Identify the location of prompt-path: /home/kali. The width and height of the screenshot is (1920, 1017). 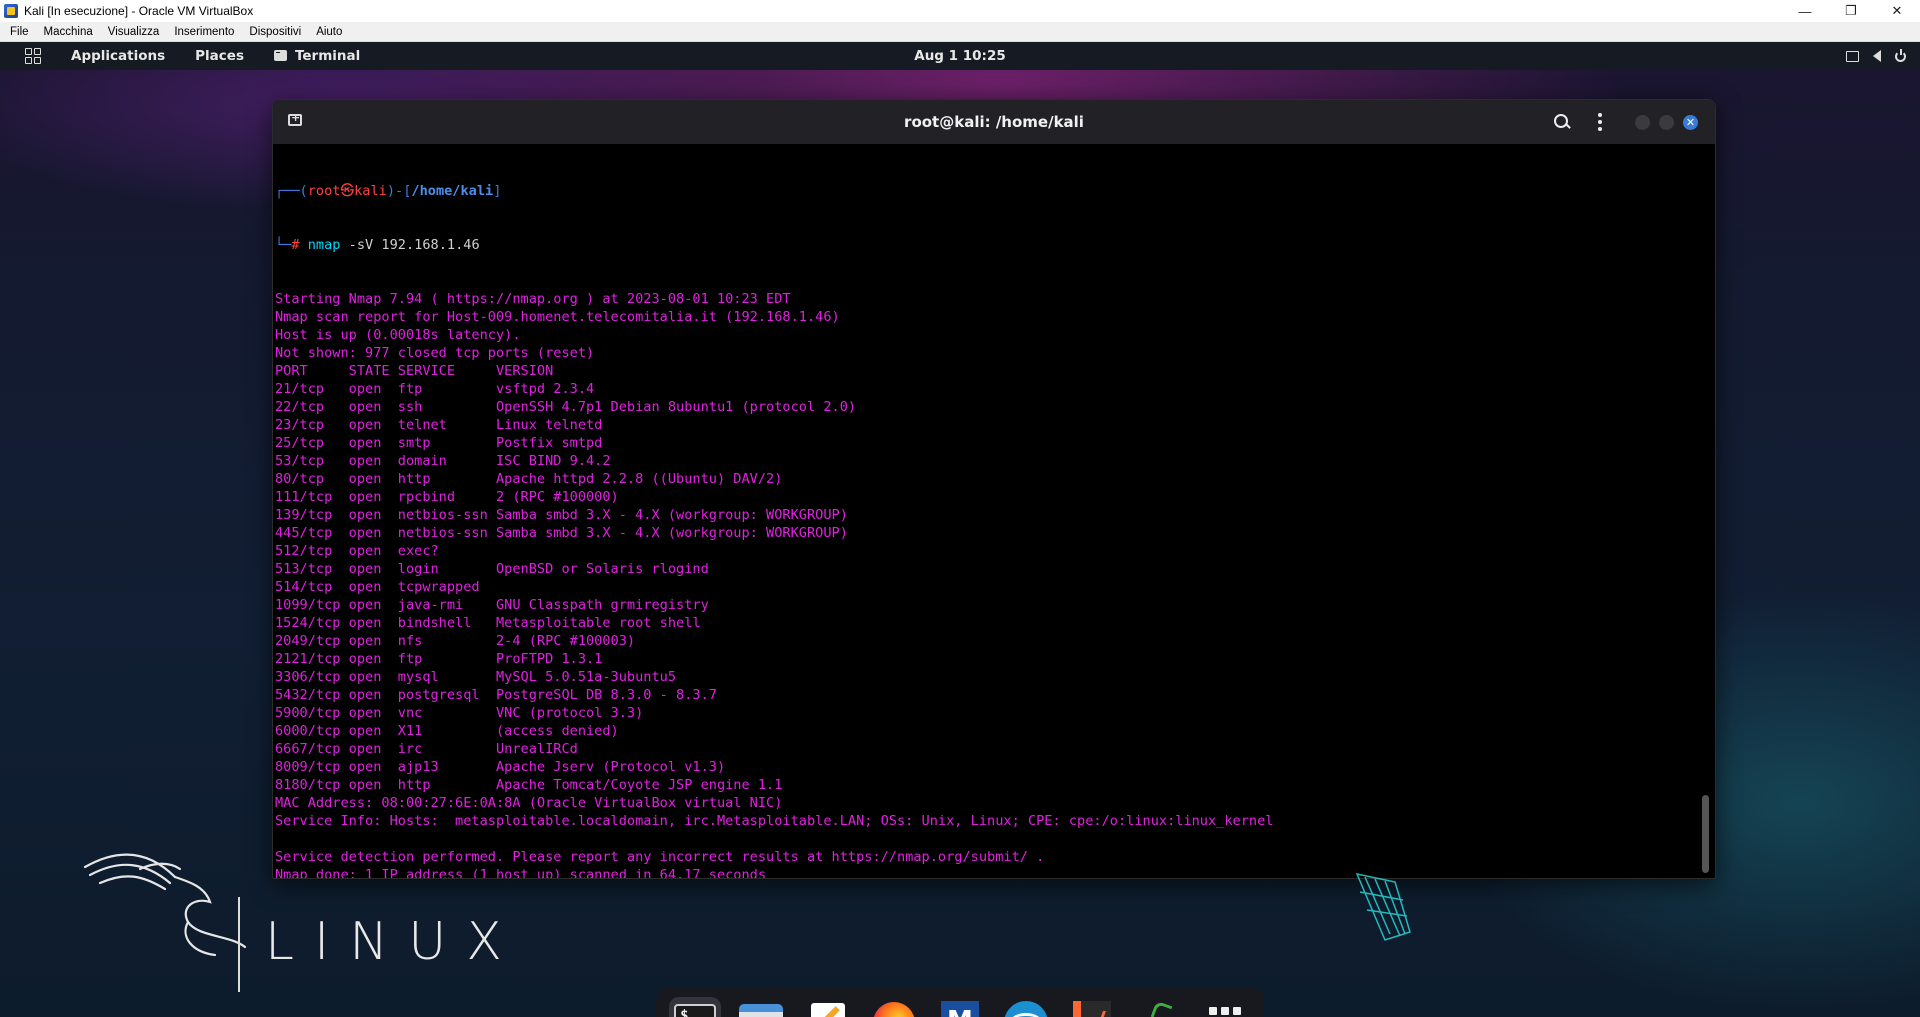
(452, 191).